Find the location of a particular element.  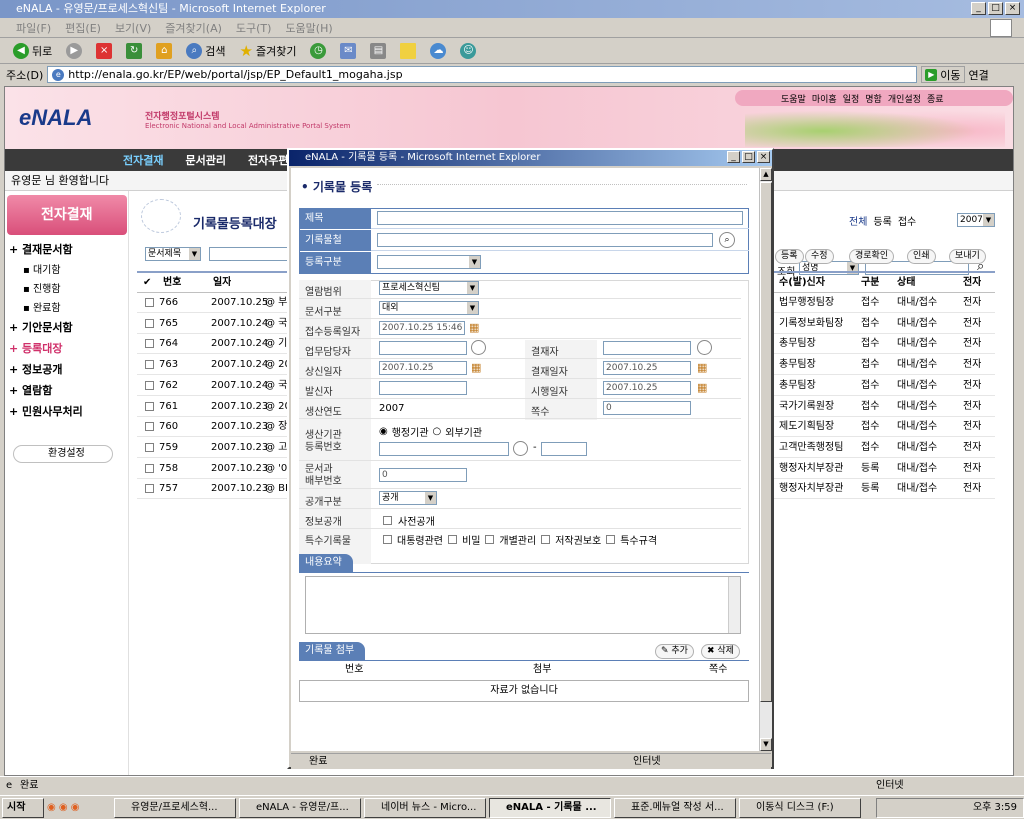

link-myhome: 마이홈 is located at coordinates (824, 98).